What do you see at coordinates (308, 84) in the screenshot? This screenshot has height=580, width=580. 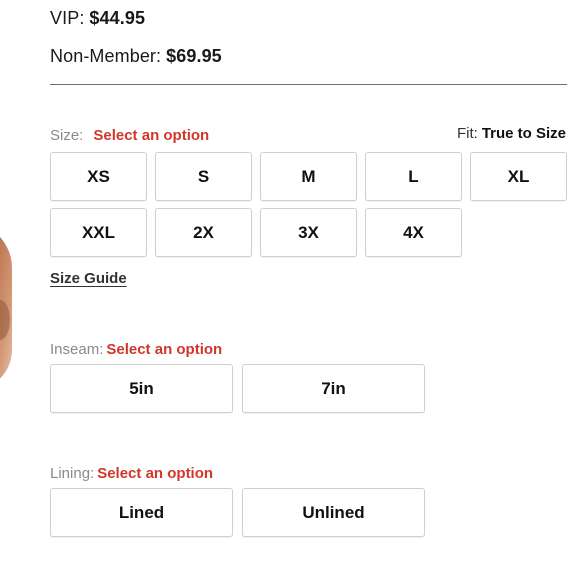 I see `price-divider` at bounding box center [308, 84].